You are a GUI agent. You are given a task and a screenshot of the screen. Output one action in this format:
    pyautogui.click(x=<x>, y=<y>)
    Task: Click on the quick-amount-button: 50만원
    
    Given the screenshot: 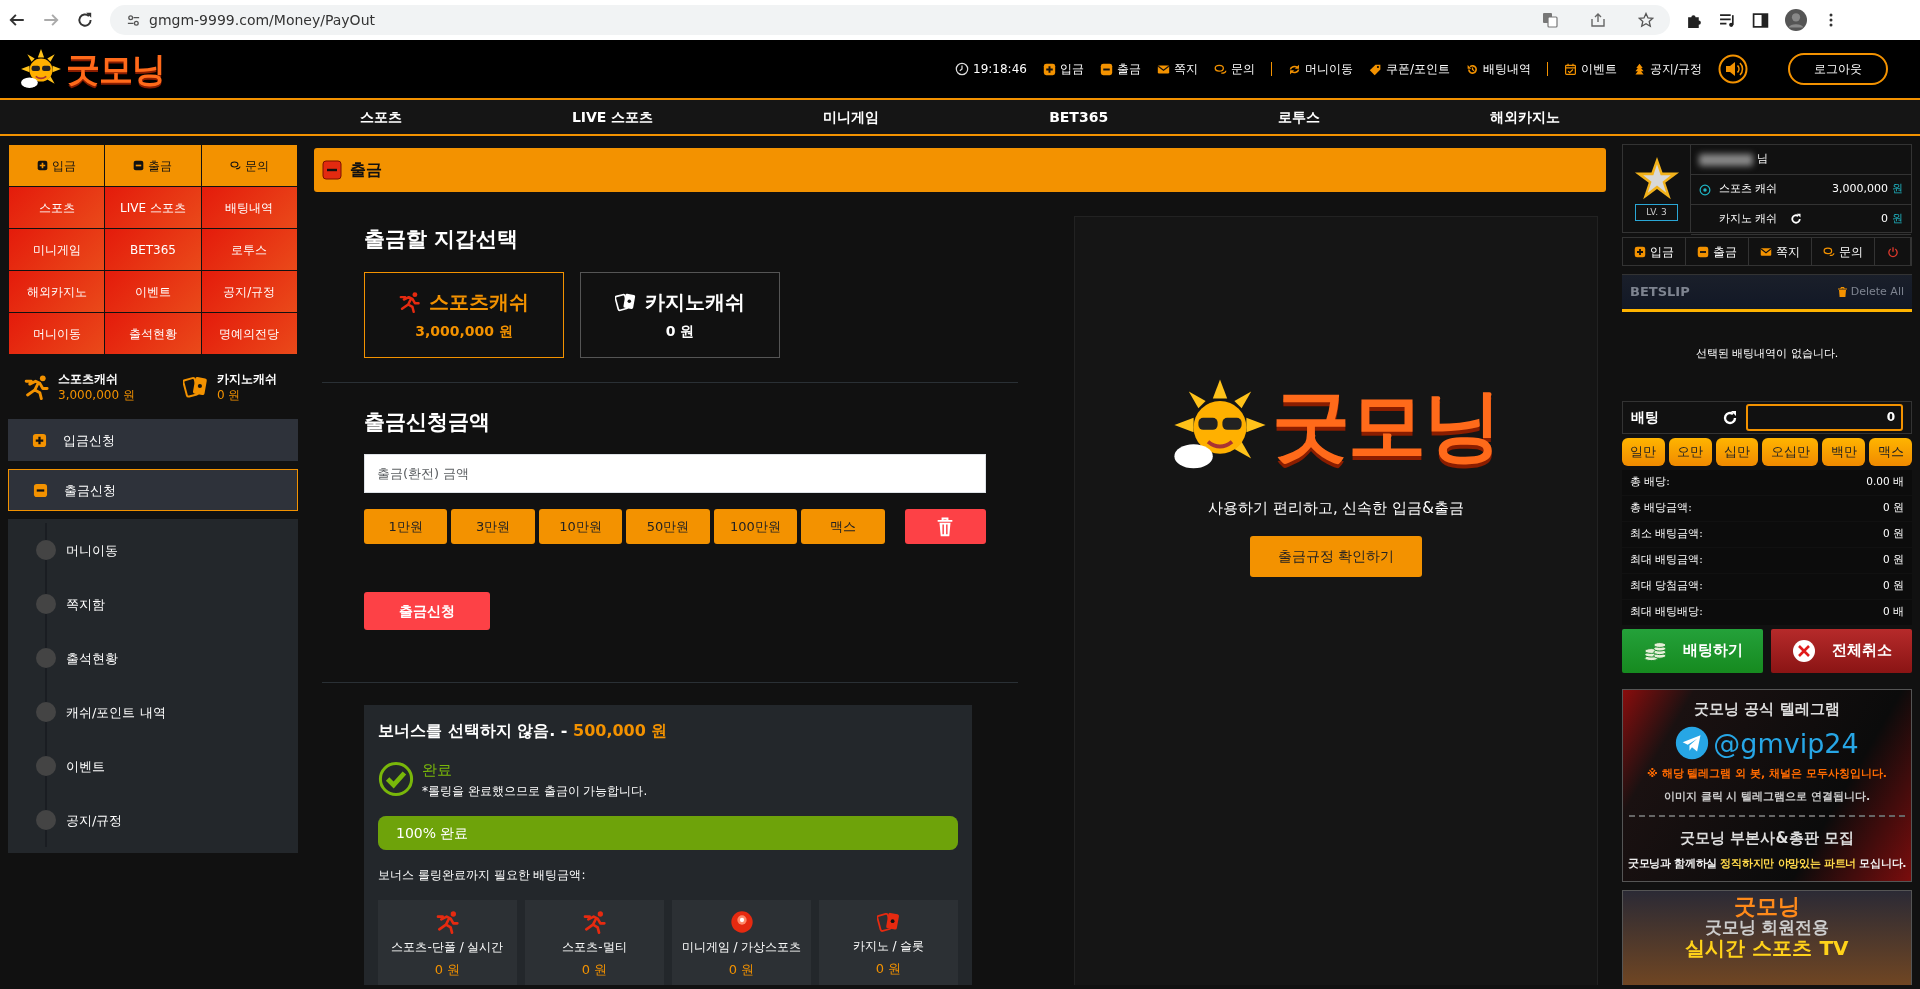 What is the action you would take?
    pyautogui.click(x=668, y=526)
    